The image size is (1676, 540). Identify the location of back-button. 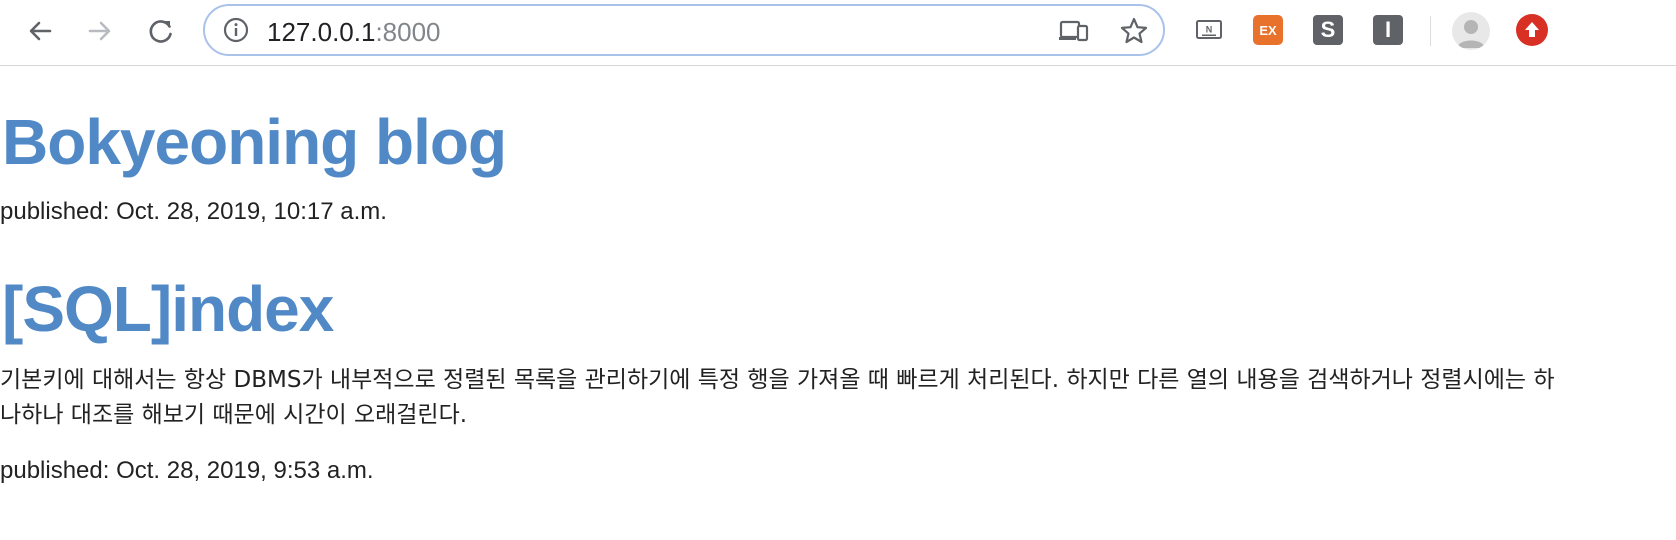
(40, 31).